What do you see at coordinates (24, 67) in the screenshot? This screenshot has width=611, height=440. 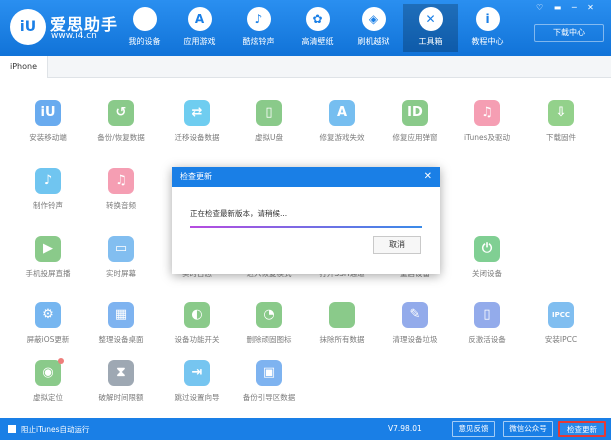 I see `tab-iphone: iPhone` at bounding box center [24, 67].